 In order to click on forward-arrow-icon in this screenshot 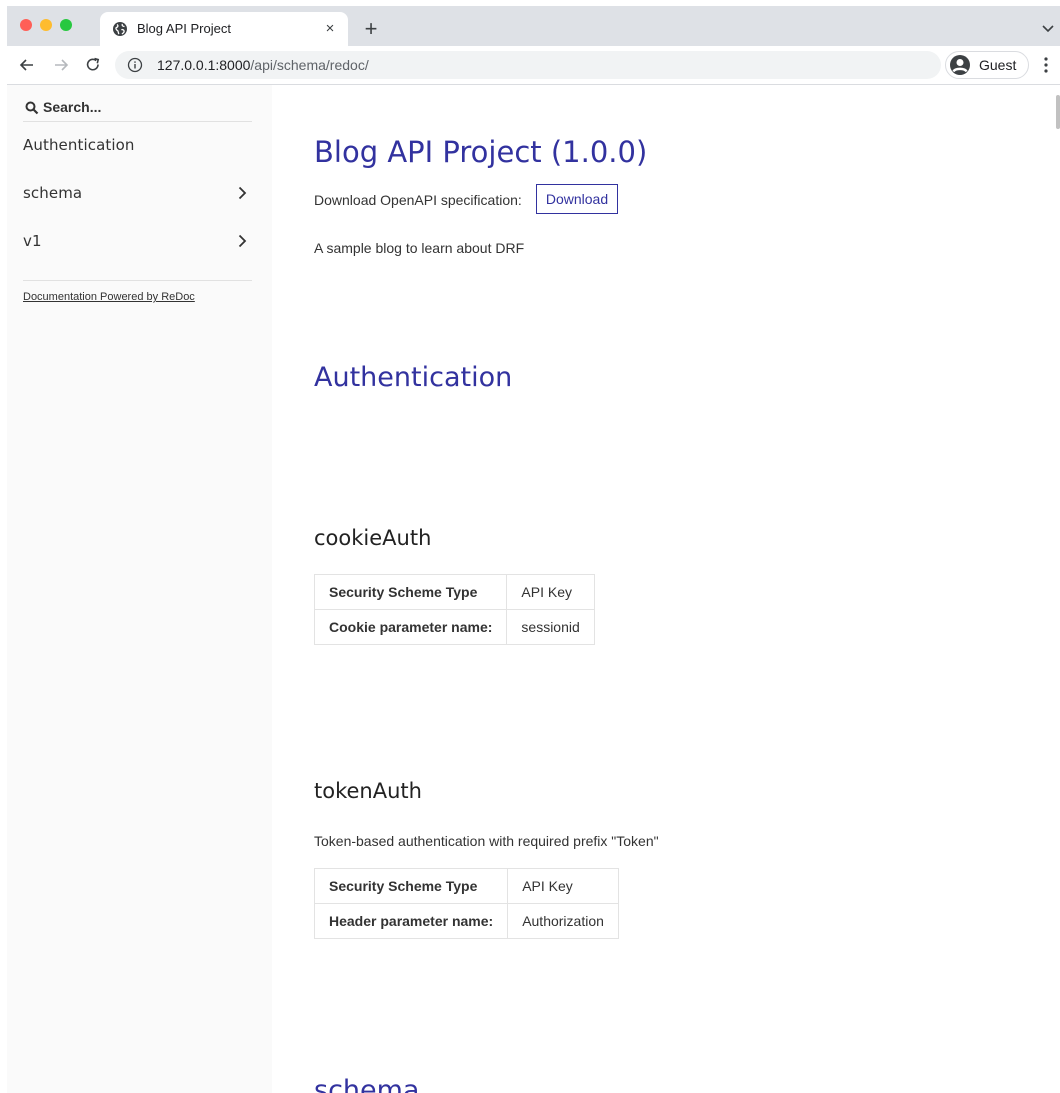, I will do `click(61, 65)`.